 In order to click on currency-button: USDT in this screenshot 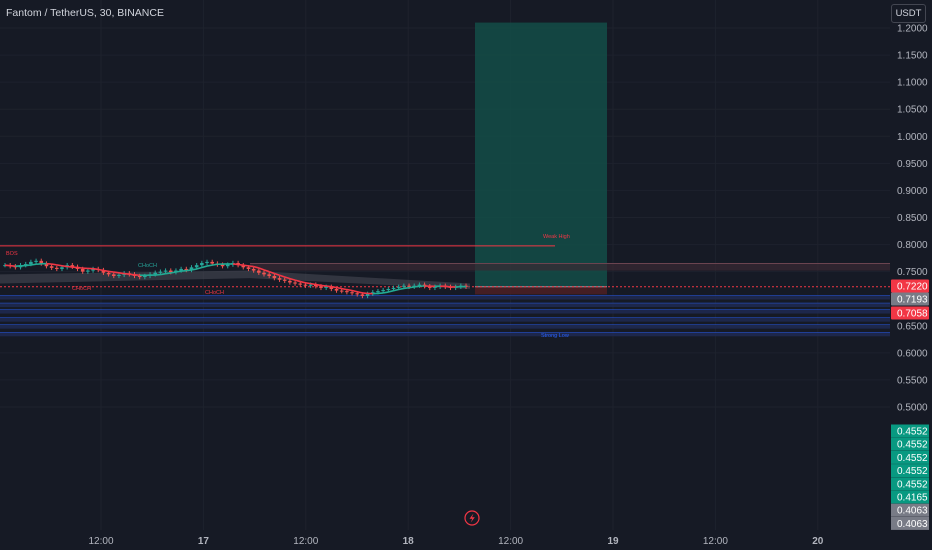, I will do `click(908, 13)`.